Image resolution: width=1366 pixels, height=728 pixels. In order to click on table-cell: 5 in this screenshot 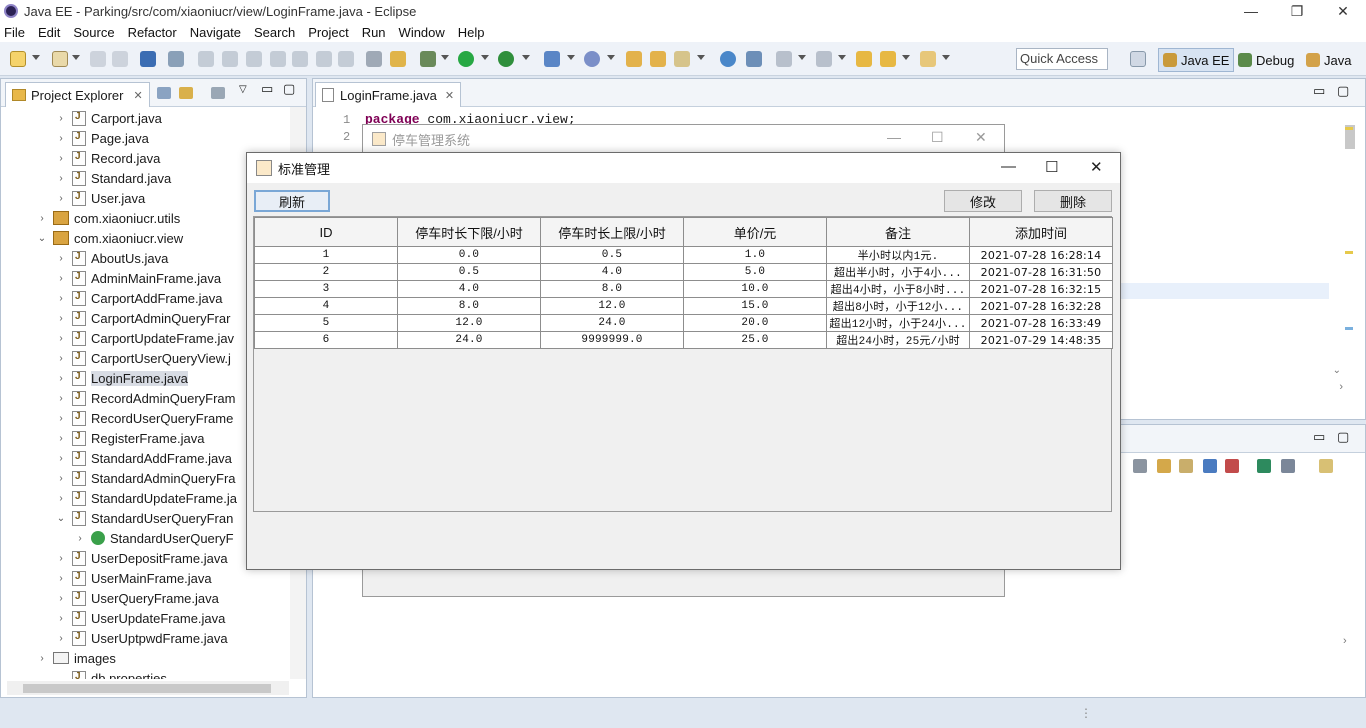, I will do `click(326, 323)`.